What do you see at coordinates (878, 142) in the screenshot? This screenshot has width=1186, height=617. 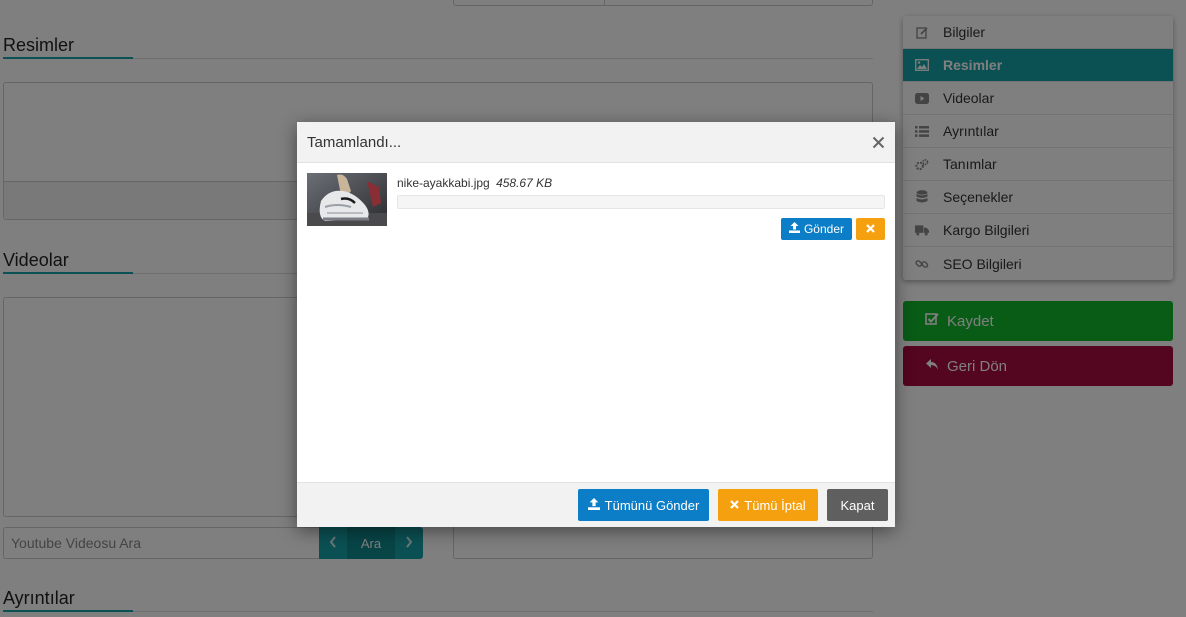 I see `close-icon` at bounding box center [878, 142].